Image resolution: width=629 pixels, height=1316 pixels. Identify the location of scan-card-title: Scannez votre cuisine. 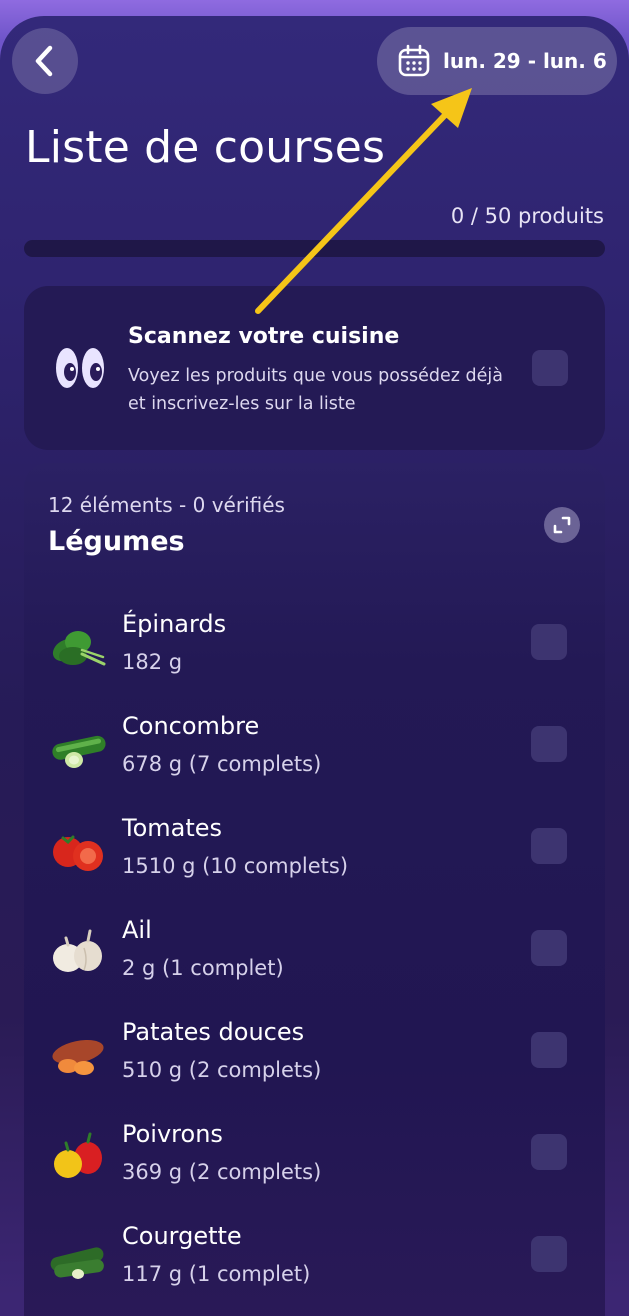
(264, 336).